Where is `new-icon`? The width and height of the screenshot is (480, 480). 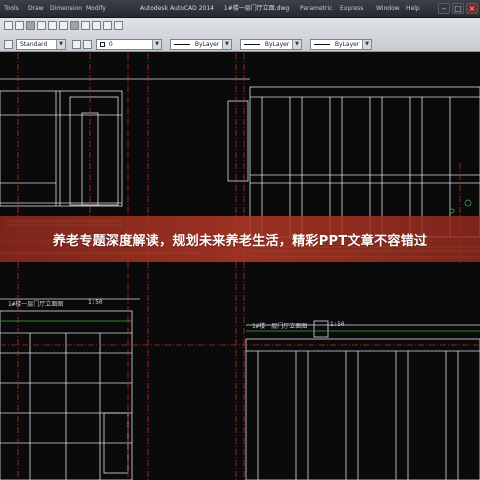 new-icon is located at coordinates (8, 25).